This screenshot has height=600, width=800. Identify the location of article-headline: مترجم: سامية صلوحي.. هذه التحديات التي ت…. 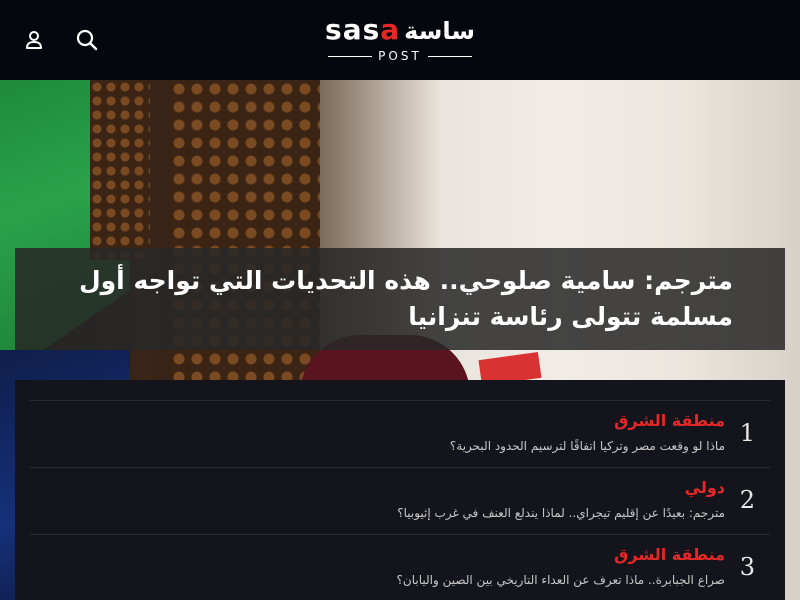
(400, 299).